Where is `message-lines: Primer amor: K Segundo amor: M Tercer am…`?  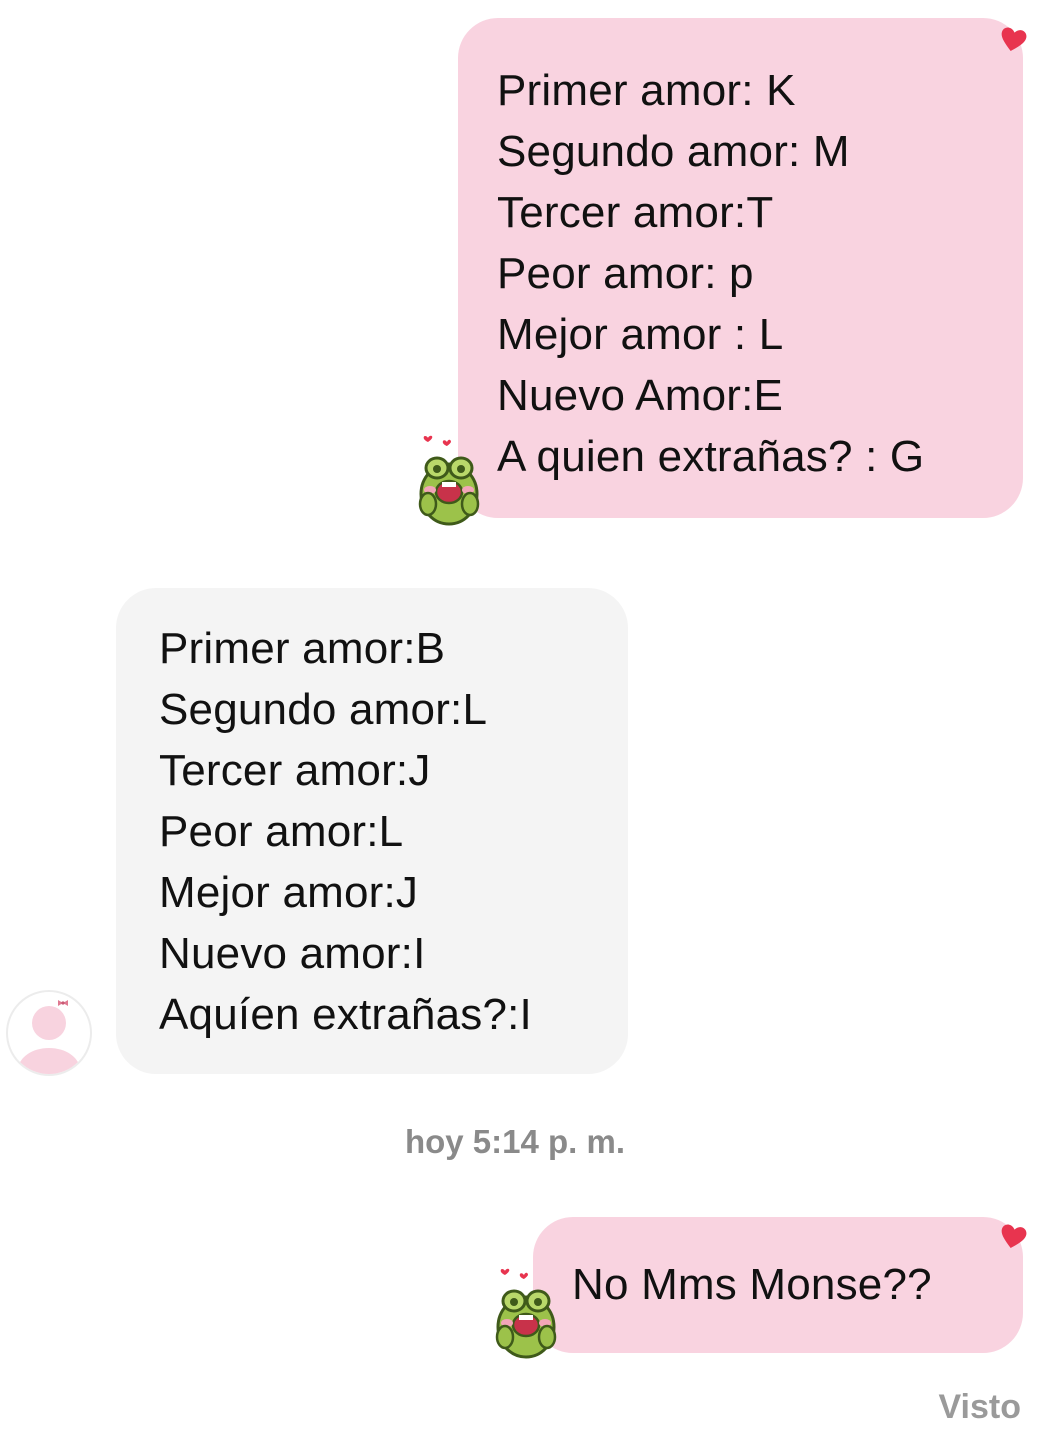 message-lines: Primer amor: K Segundo amor: M Tercer am… is located at coordinates (760, 273).